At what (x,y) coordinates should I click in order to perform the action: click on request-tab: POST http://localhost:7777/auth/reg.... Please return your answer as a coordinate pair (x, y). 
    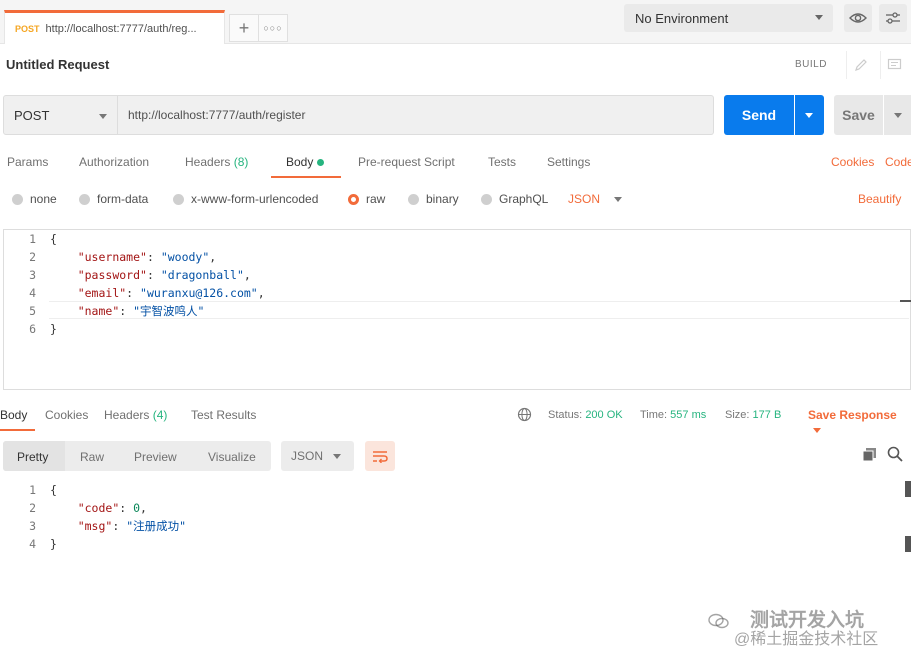
    Looking at the image, I should click on (114, 27).